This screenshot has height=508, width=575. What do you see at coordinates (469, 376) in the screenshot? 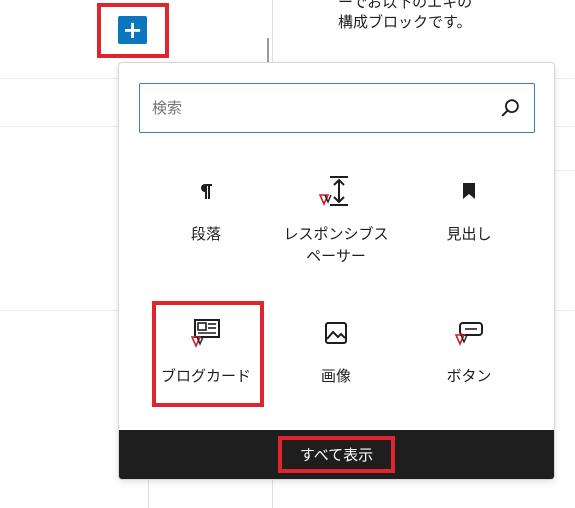
I see `block-item-label: ボタン` at bounding box center [469, 376].